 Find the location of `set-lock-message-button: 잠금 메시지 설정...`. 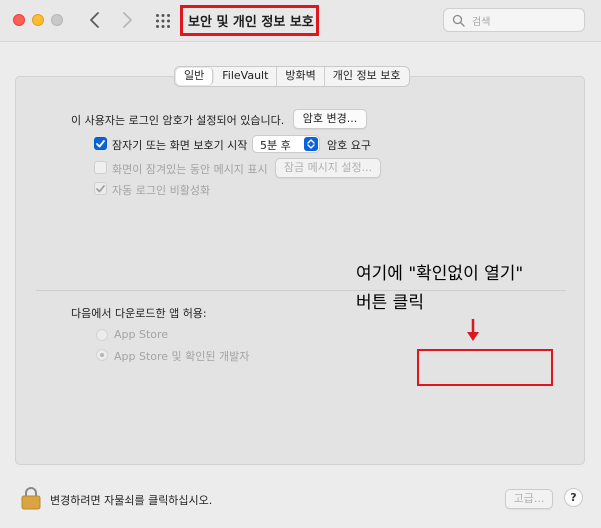

set-lock-message-button: 잠금 메시지 설정... is located at coordinates (328, 168).